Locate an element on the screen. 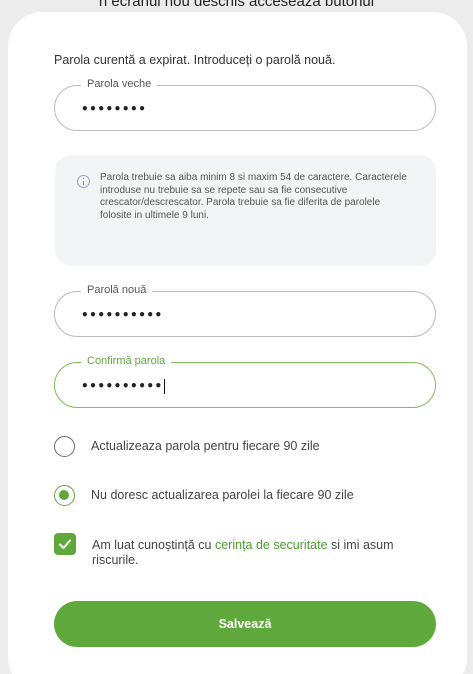 The height and width of the screenshot is (674, 473). confirm-password-field: Confirmă parola •••••••••• is located at coordinates (245, 381).